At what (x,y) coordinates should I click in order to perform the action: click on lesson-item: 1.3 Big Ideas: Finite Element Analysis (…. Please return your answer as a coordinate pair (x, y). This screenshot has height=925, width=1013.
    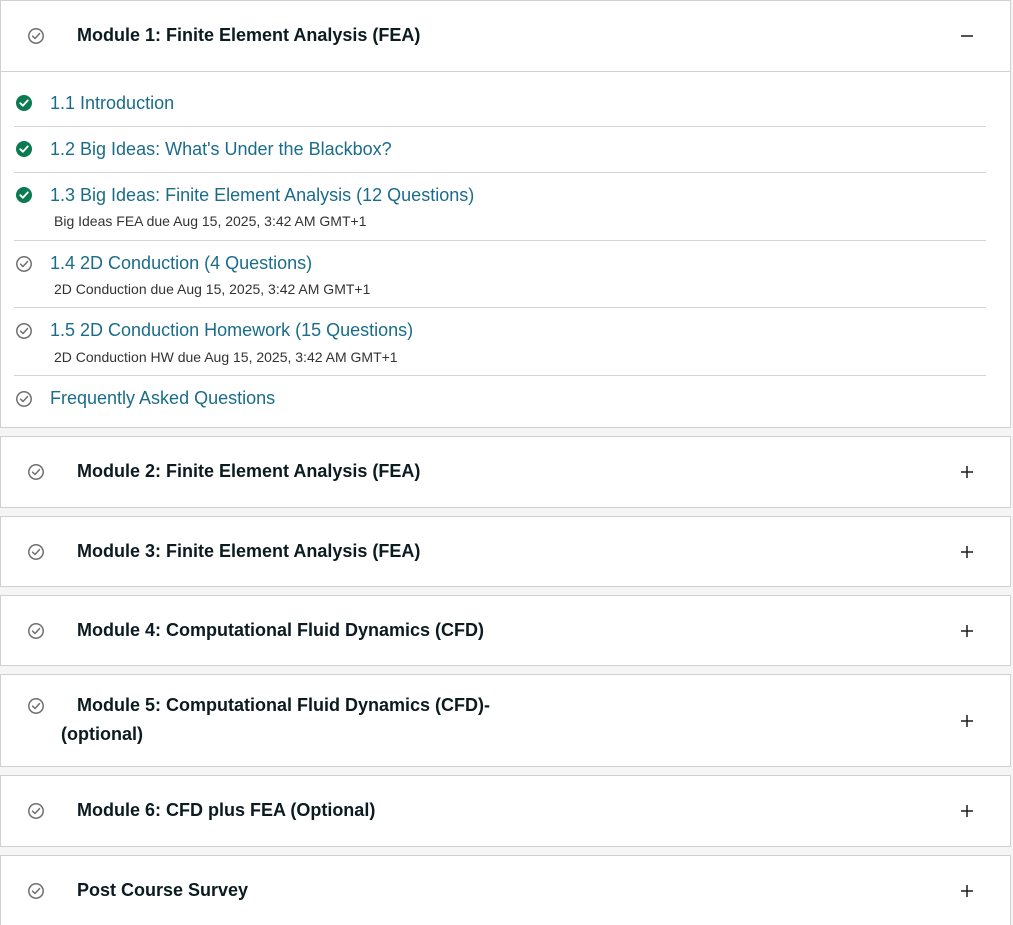
    Looking at the image, I should click on (500, 207).